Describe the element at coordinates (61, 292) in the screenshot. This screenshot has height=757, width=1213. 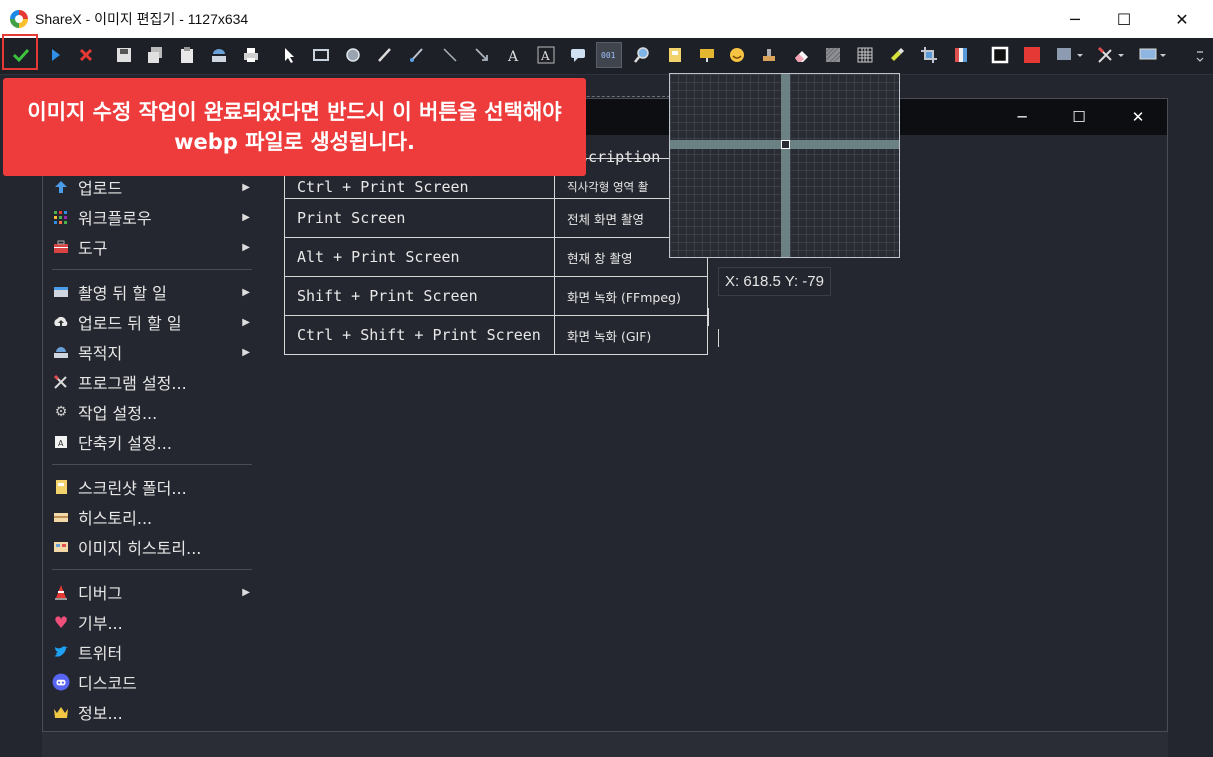
I see `after-capture-icon` at that location.